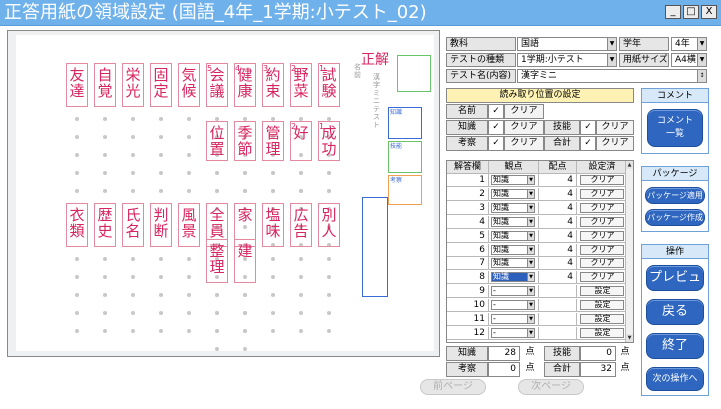  What do you see at coordinates (301, 83) in the screenshot?
I see `handwritten-answer: 野菜` at bounding box center [301, 83].